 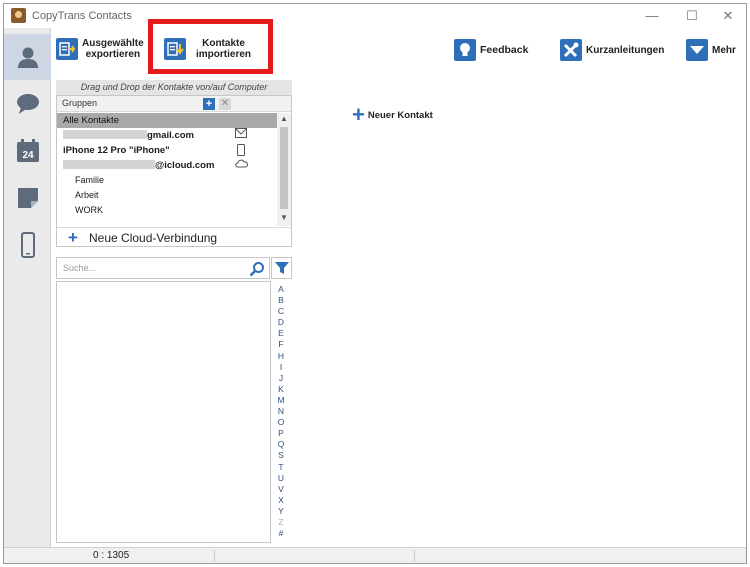 I want to click on alphabet-letter: Q, so click(x=281, y=444).